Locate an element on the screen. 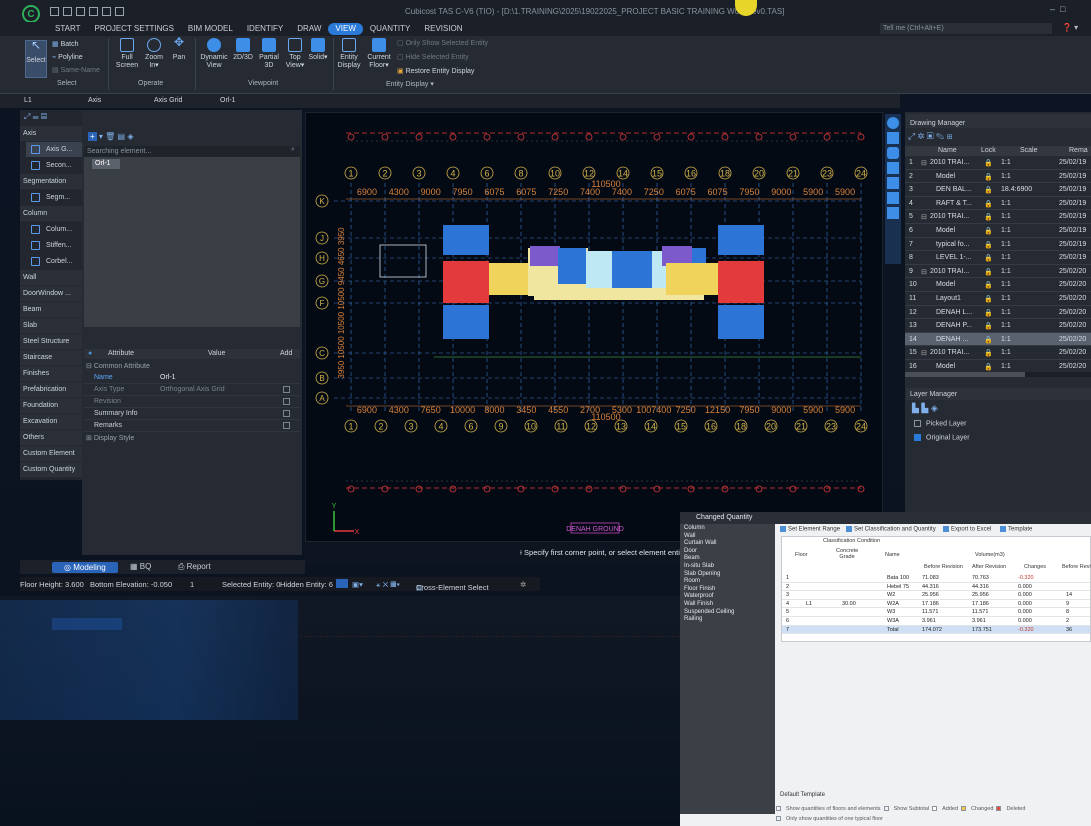 The image size is (1091, 826). tree-category: Custom Element is located at coordinates (51, 453).